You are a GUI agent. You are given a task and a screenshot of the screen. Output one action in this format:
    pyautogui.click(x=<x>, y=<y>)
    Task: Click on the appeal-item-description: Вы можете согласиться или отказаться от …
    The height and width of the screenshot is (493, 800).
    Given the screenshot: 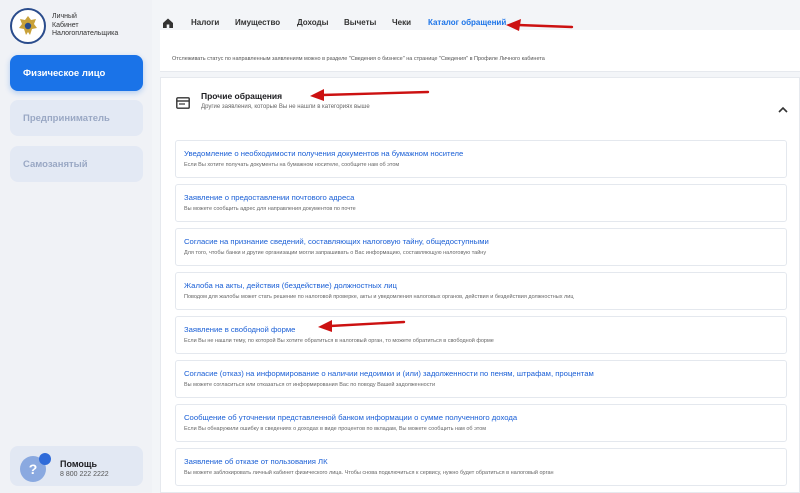 What is the action you would take?
    pyautogui.click(x=310, y=385)
    